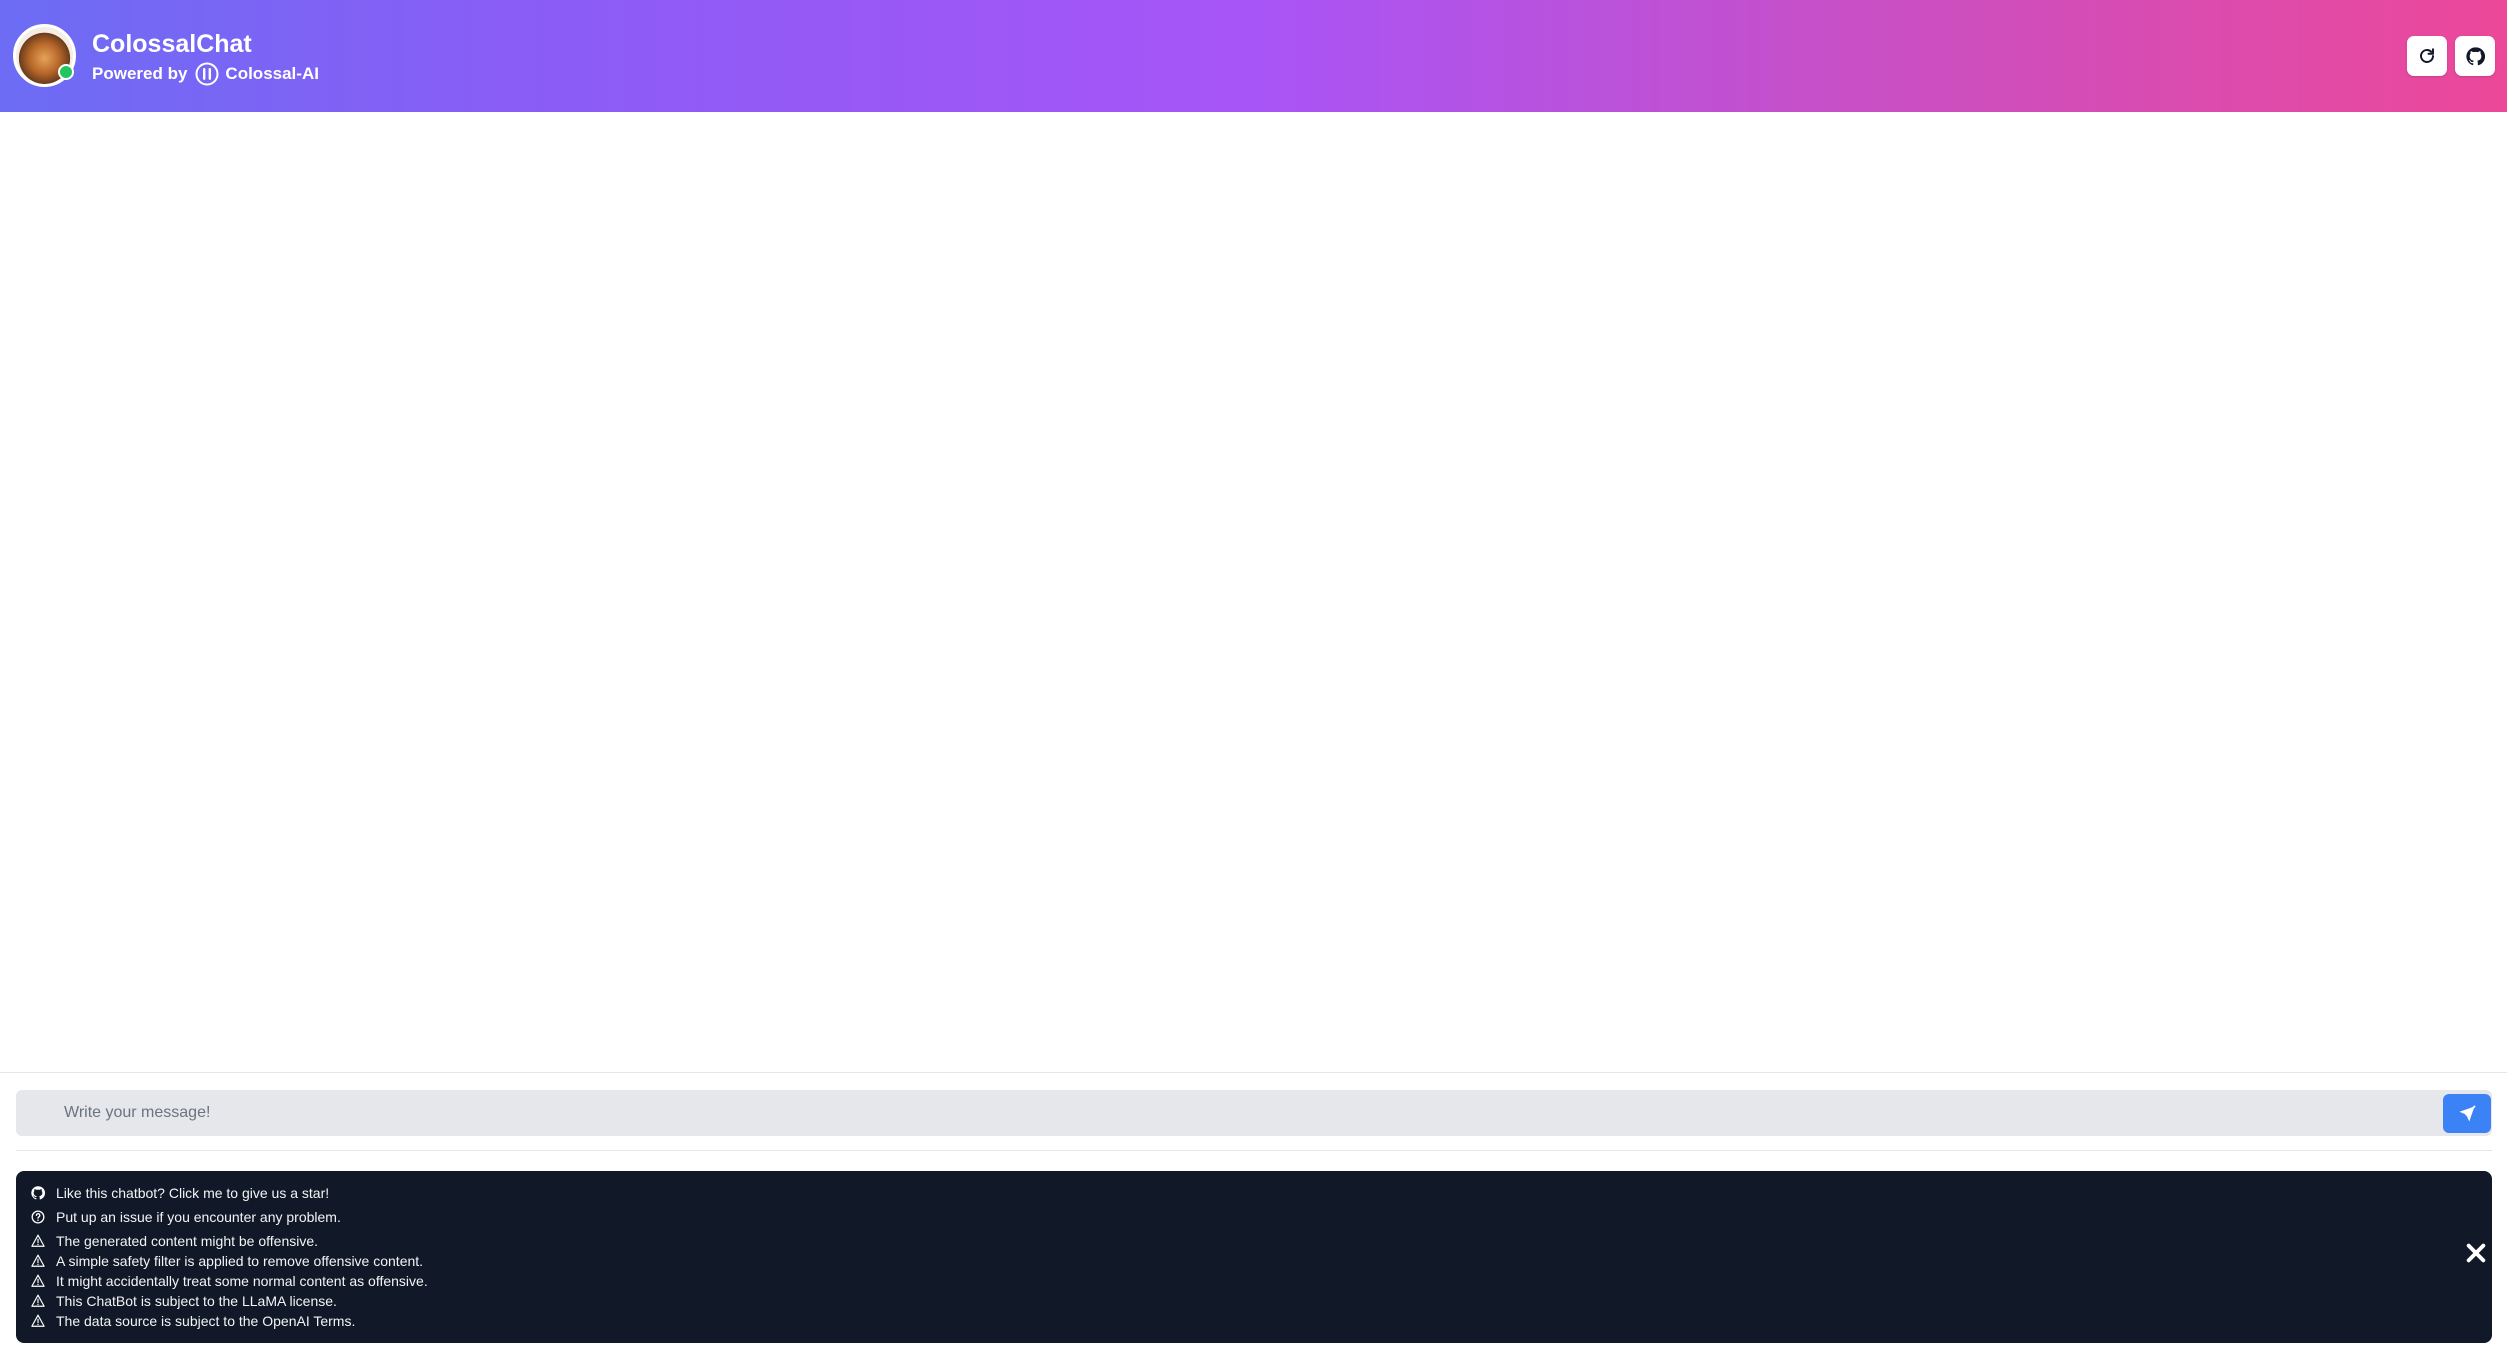 This screenshot has height=1359, width=2507. Describe the element at coordinates (172, 44) in the screenshot. I see `app-title: ColossalChat` at that location.